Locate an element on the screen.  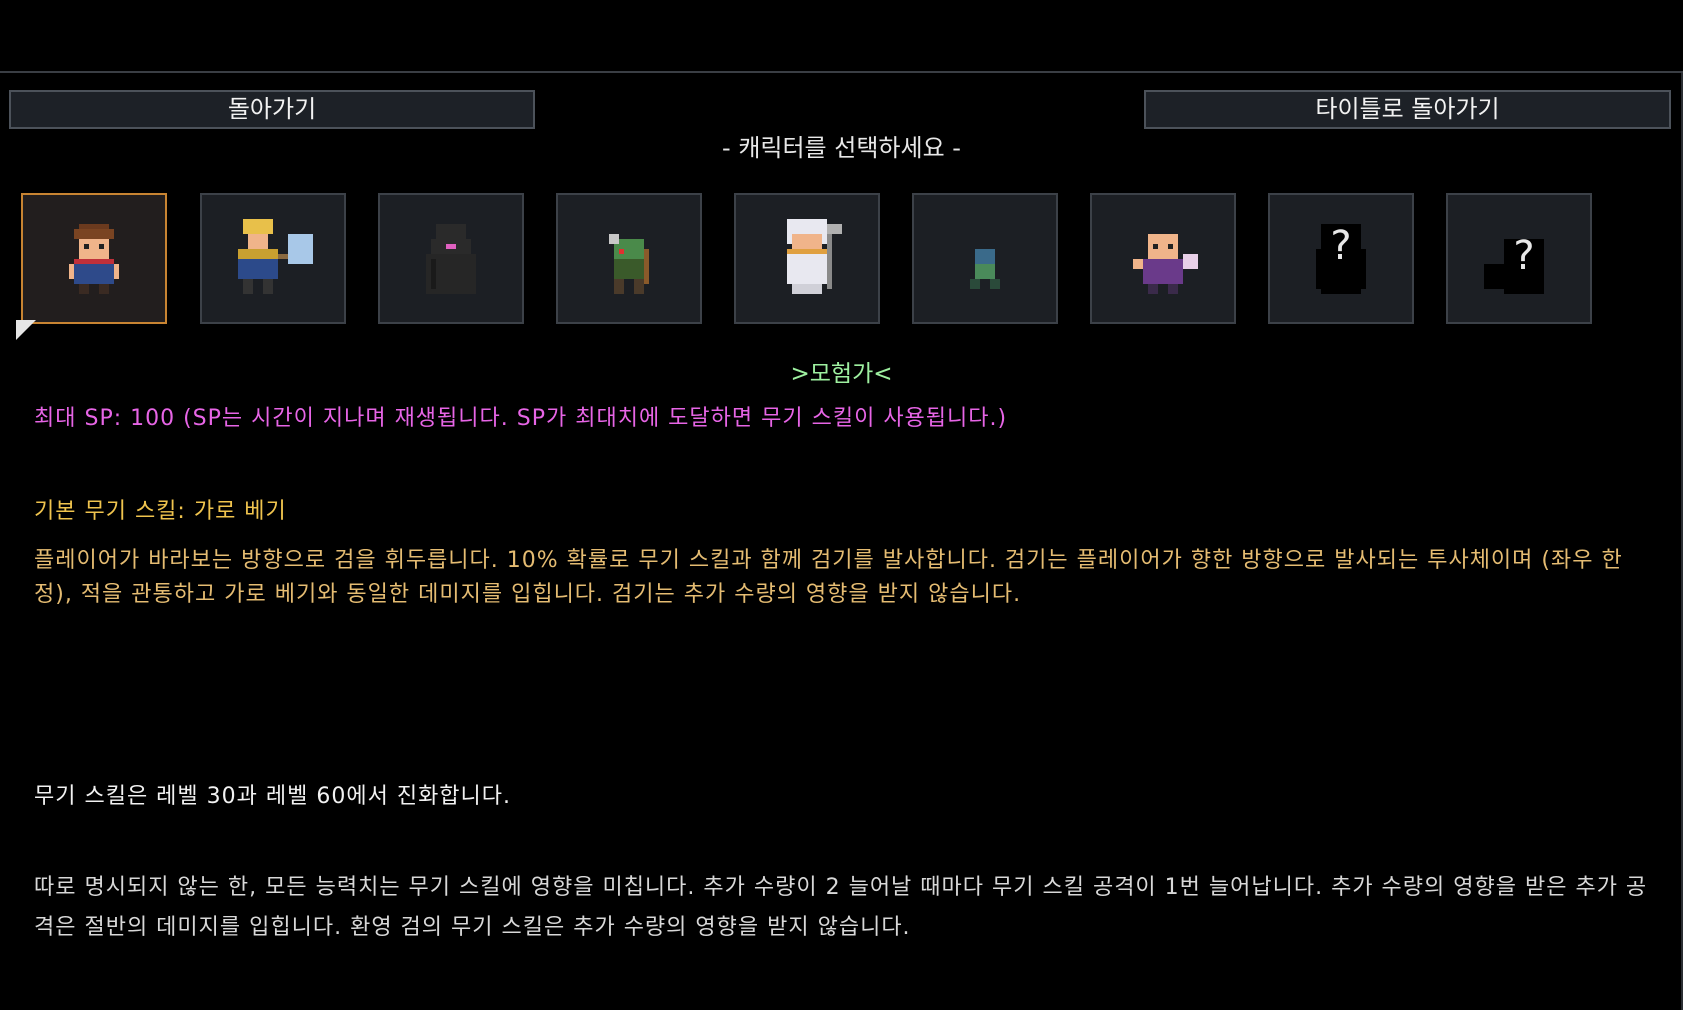
character-slot-9-locked: ? is located at coordinates (1519, 258).